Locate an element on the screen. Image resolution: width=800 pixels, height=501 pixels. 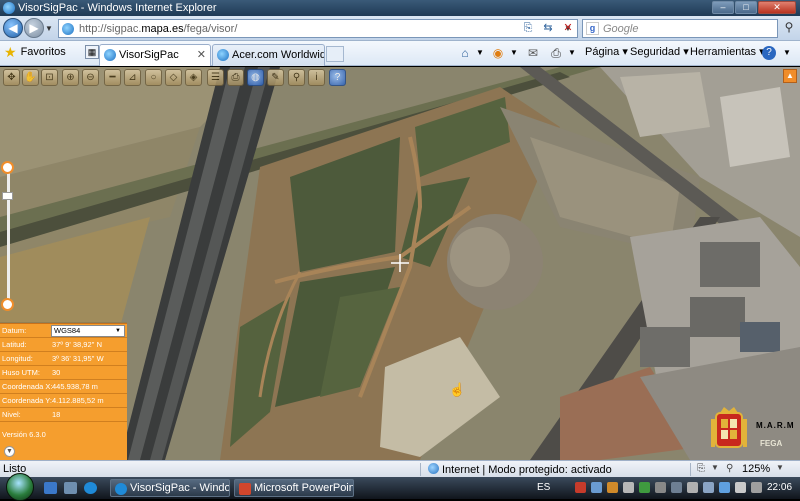
stop-icon: ✕ is located at coordinates (568, 28).